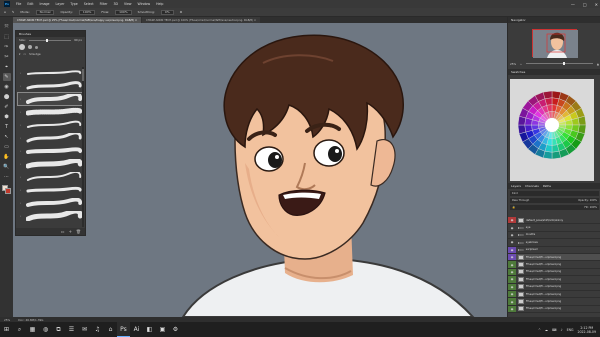 The width and height of the screenshot is (600, 337). I want to click on zoom-in-icon: ▲, so click(598, 64).